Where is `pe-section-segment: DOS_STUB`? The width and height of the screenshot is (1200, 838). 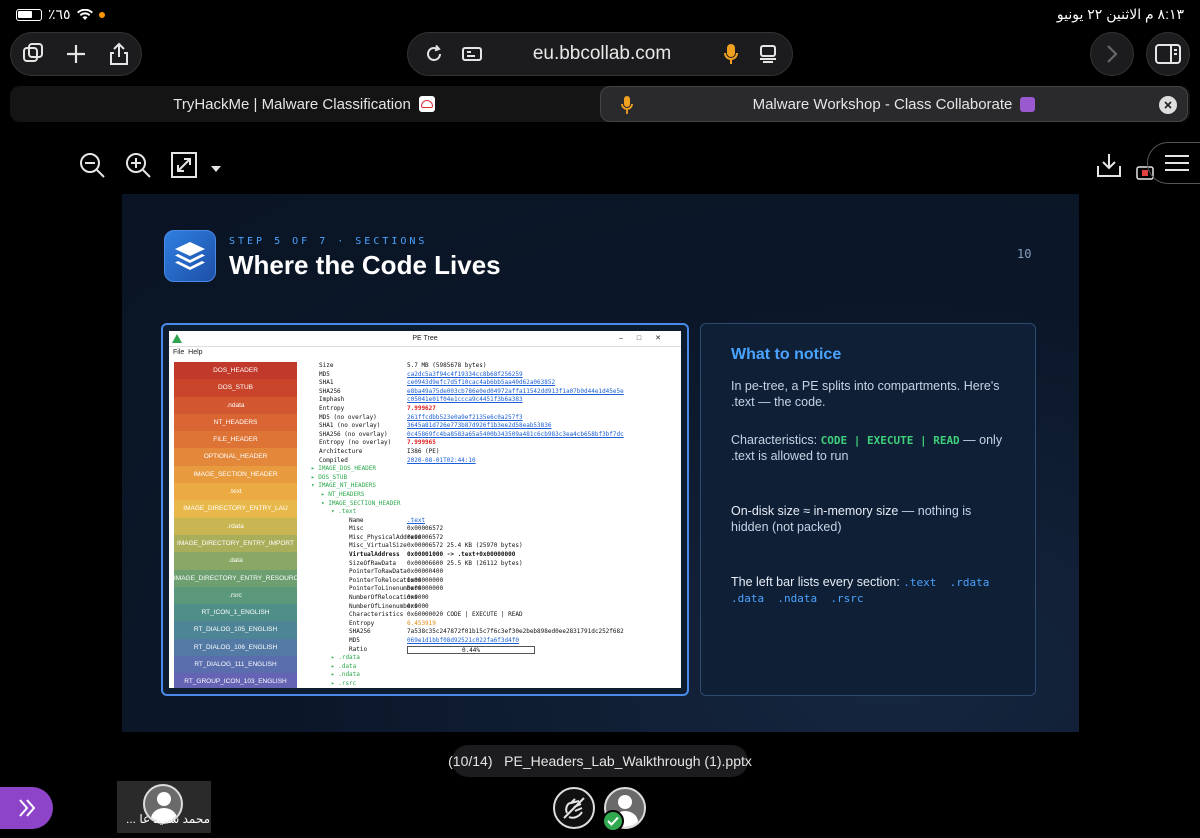 pe-section-segment: DOS_STUB is located at coordinates (235, 388).